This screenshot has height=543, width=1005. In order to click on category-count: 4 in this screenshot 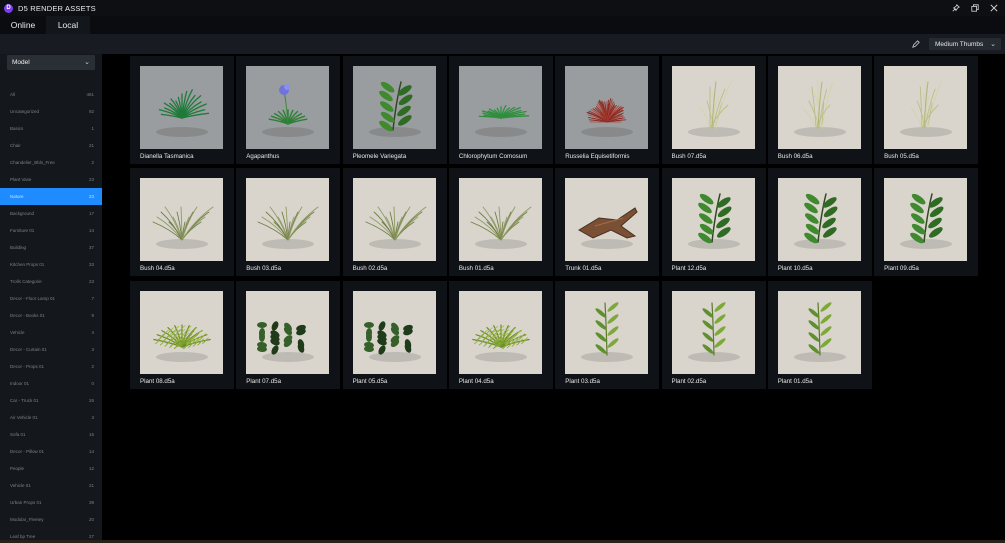, I will do `click(92, 332)`.